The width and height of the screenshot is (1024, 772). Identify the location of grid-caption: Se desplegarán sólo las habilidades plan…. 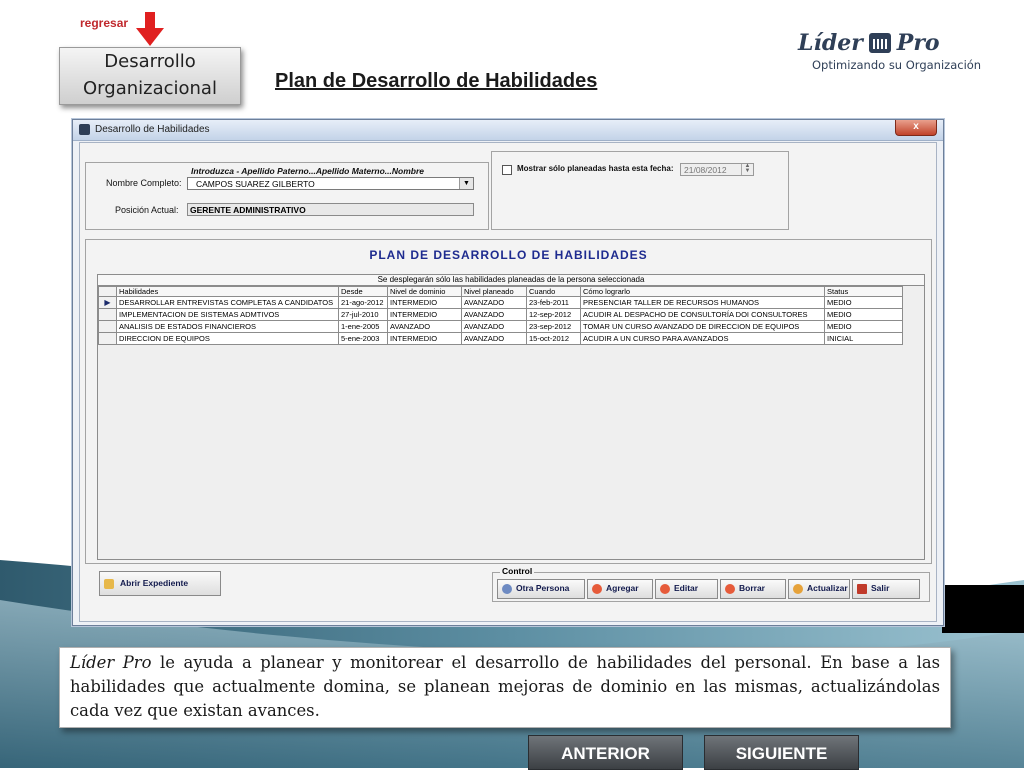
(511, 280).